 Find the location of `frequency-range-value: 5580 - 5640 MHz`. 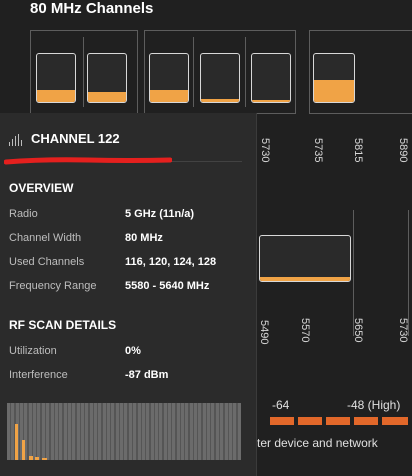

frequency-range-value: 5580 - 5640 MHz is located at coordinates (167, 286).